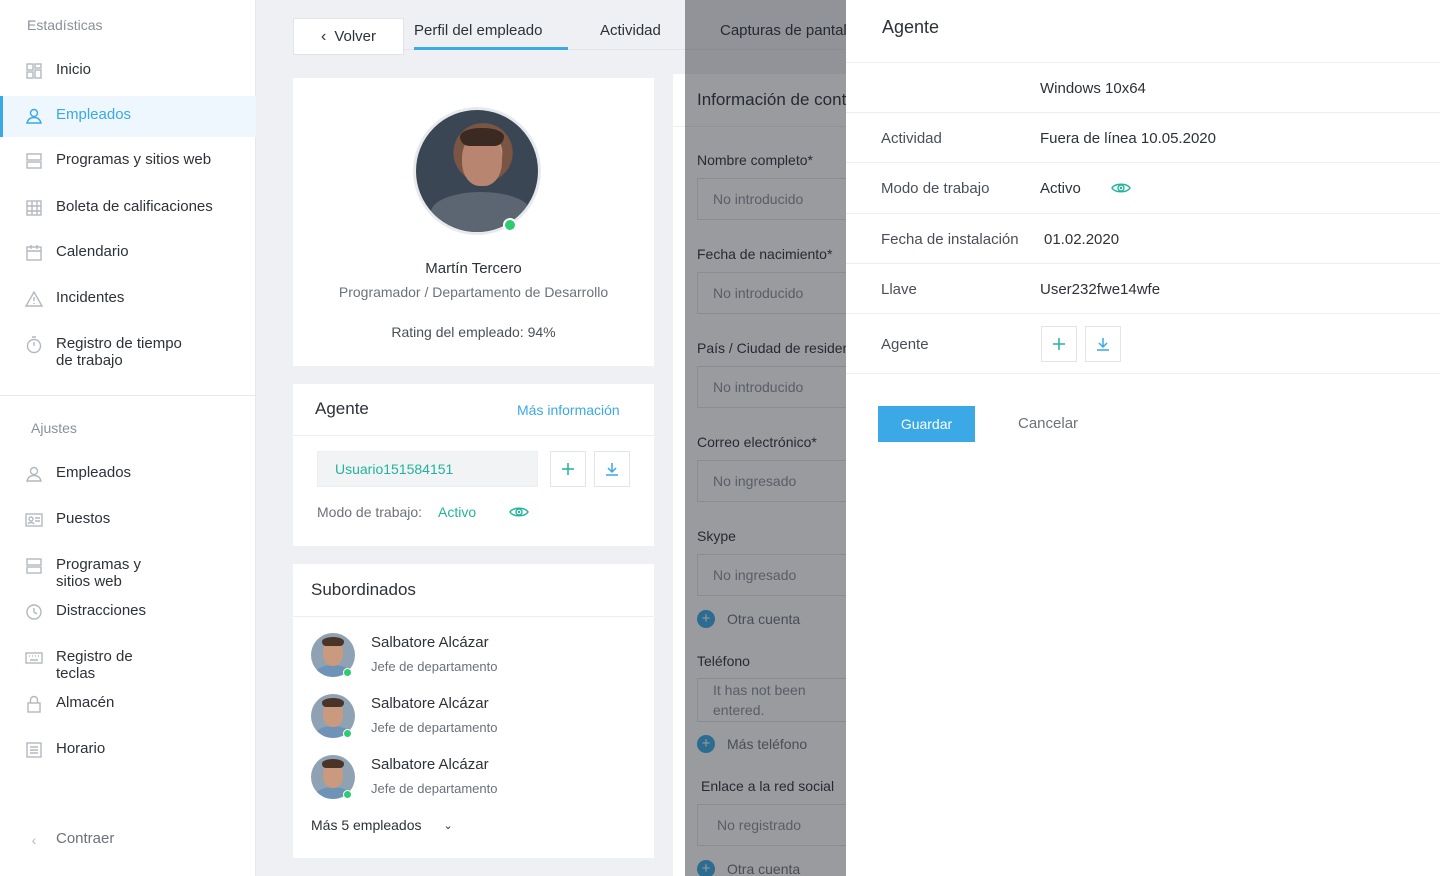 This screenshot has height=876, width=1440. I want to click on lock-icon, so click(34, 704).